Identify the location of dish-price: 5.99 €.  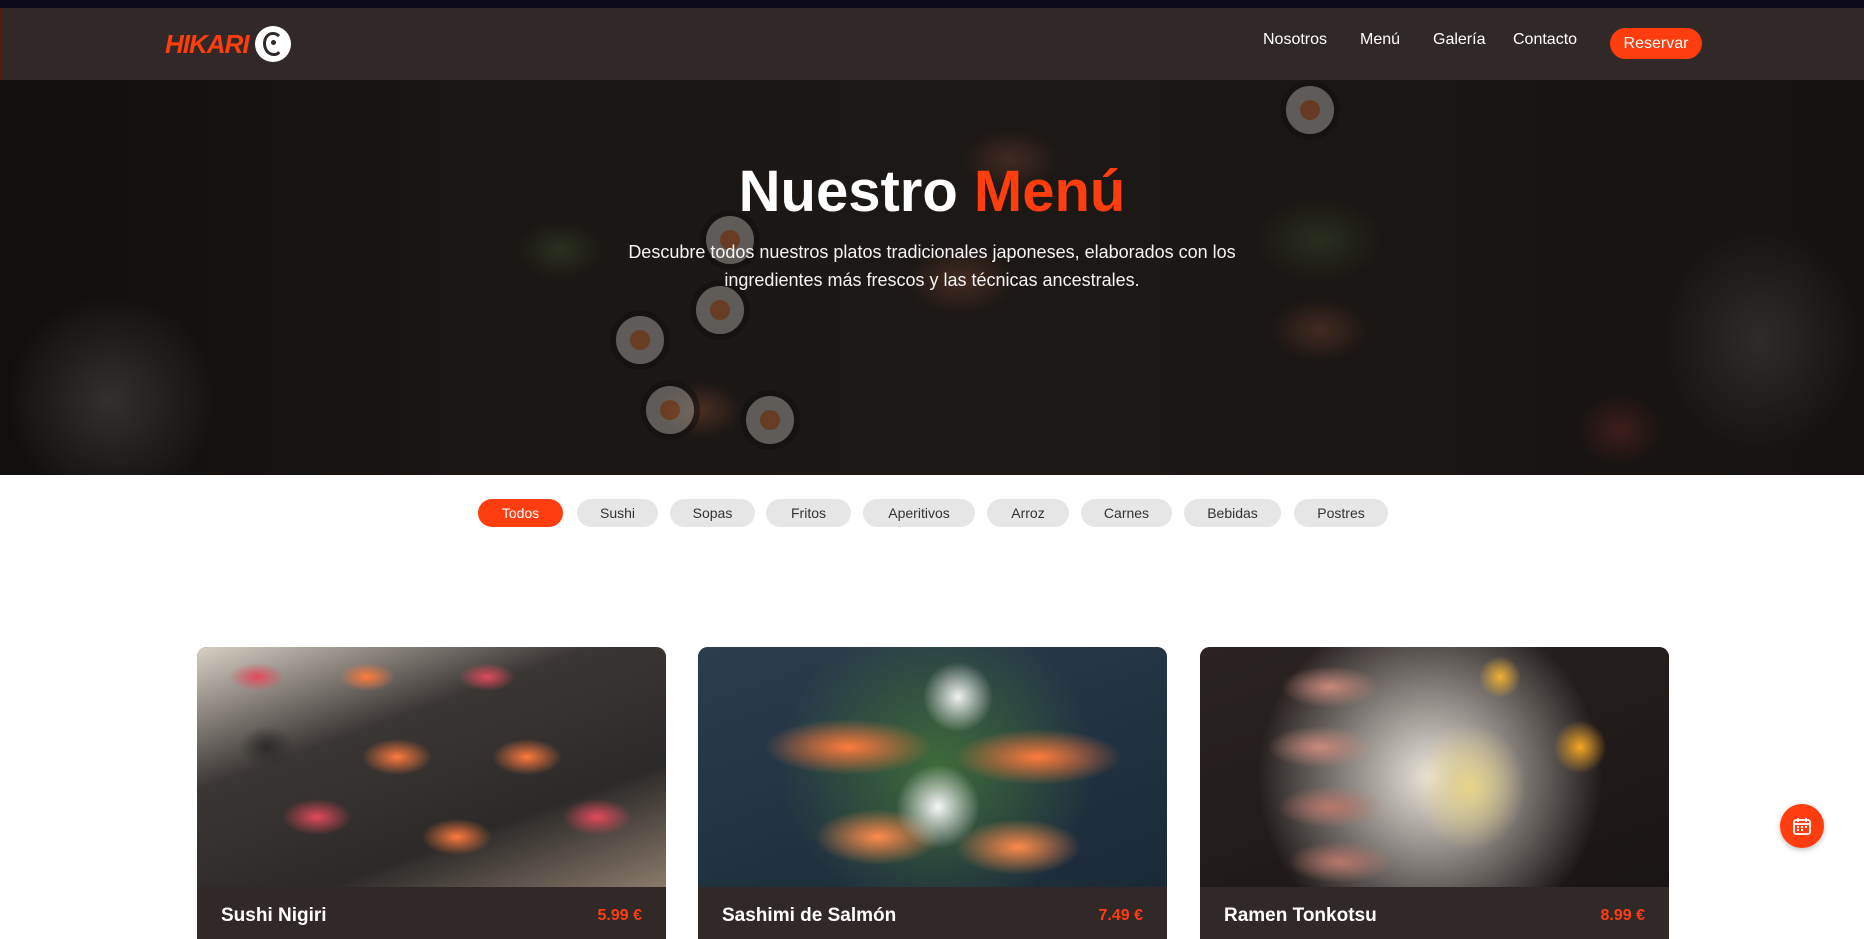
(619, 915).